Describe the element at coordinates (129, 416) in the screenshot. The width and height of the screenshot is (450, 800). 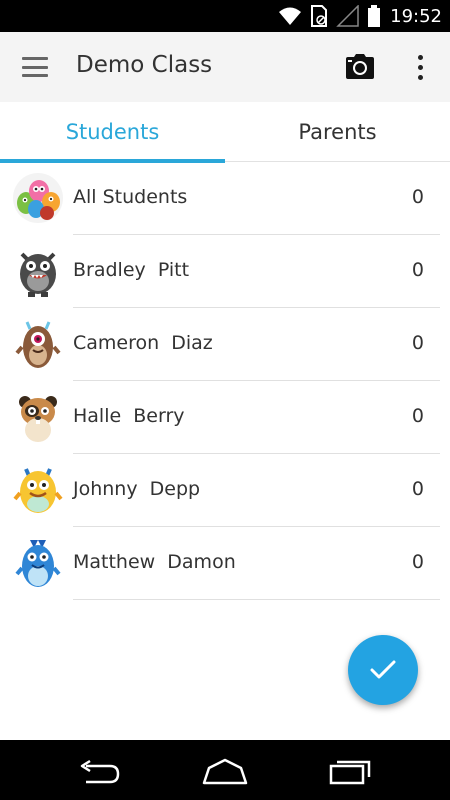
I see `student-name: Halle Berry` at that location.